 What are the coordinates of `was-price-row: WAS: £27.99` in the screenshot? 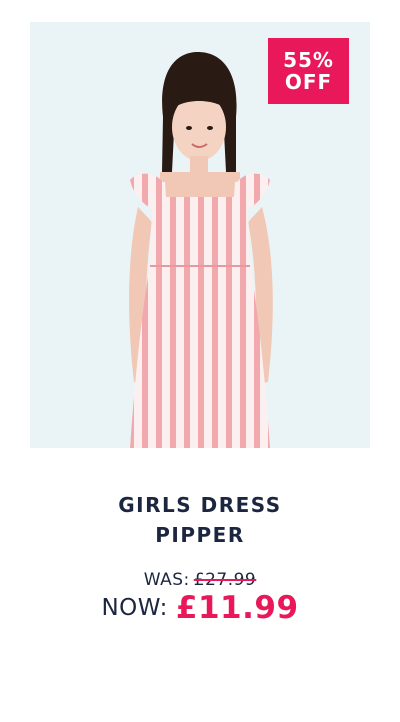 It's located at (200, 580).